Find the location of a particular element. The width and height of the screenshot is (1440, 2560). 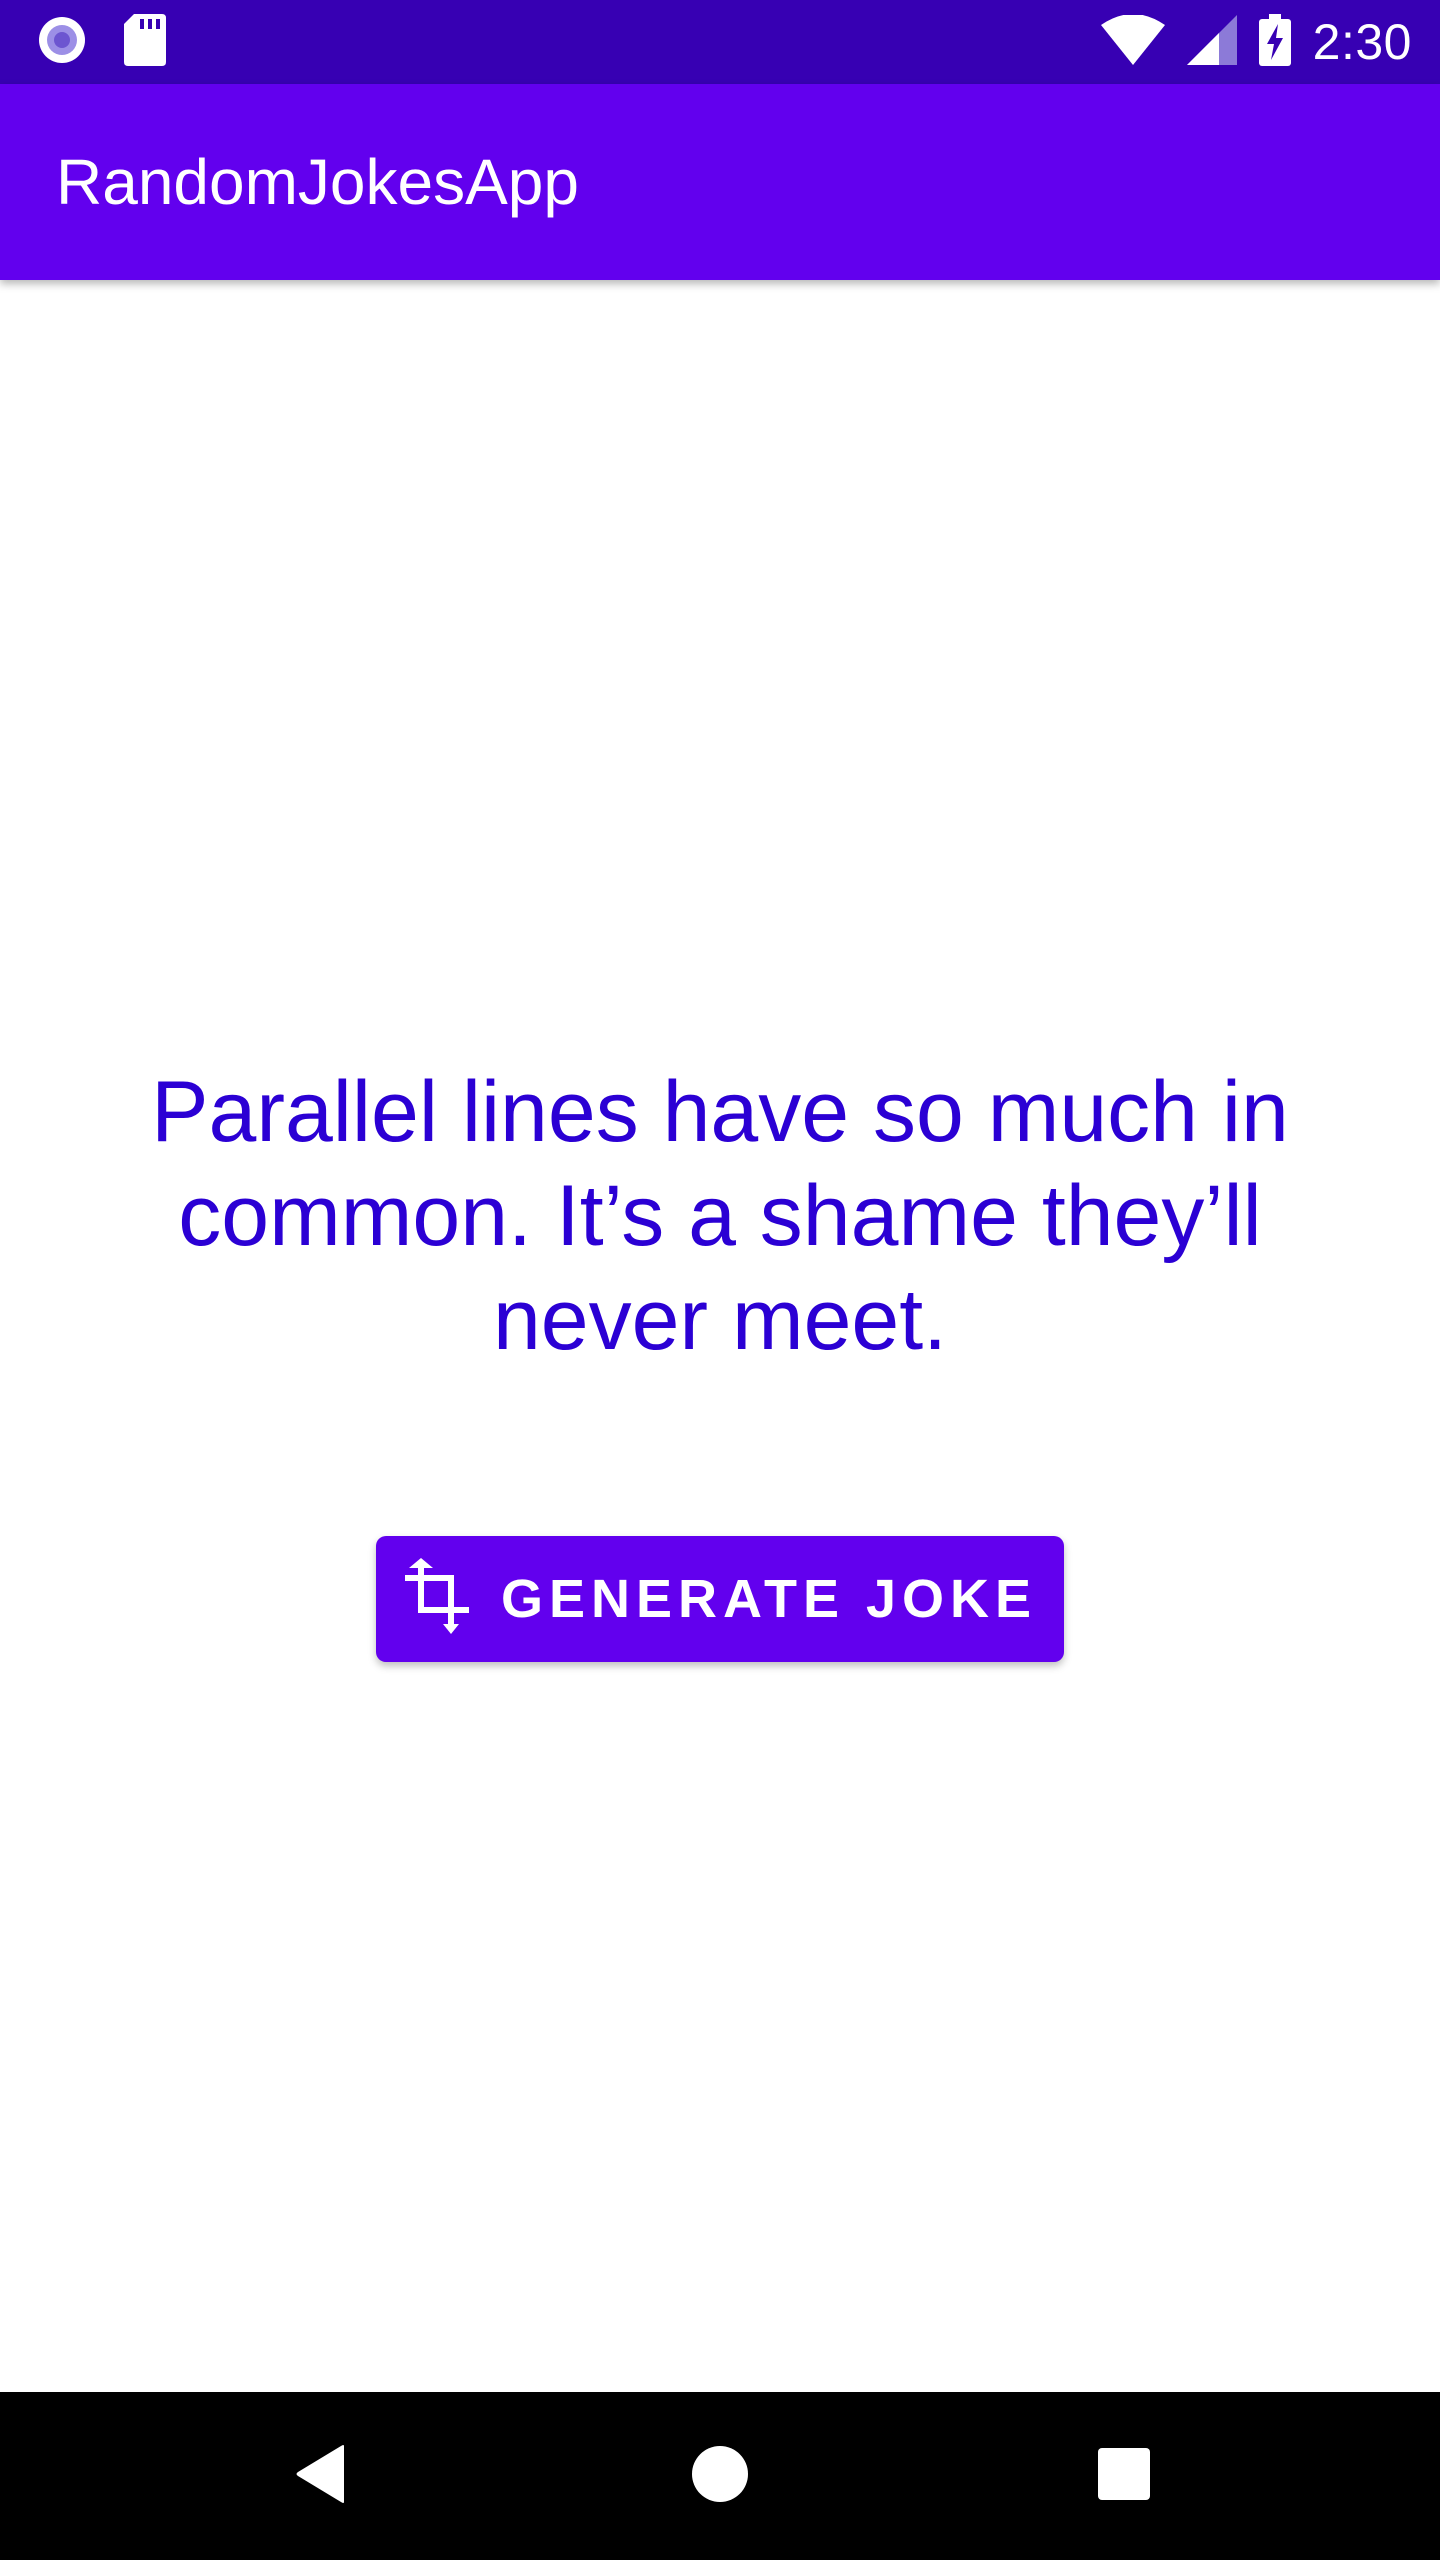

status-bar: 2:30 is located at coordinates (720, 42).